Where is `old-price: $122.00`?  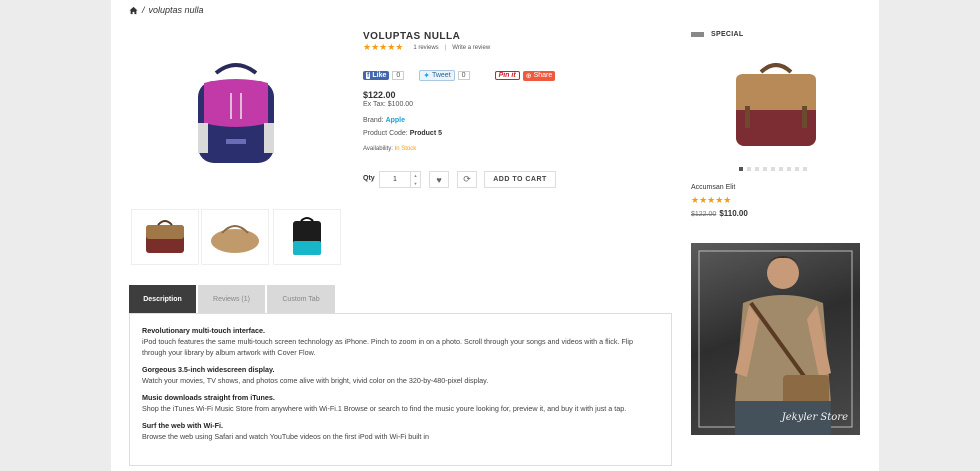 old-price: $122.00 is located at coordinates (704, 214).